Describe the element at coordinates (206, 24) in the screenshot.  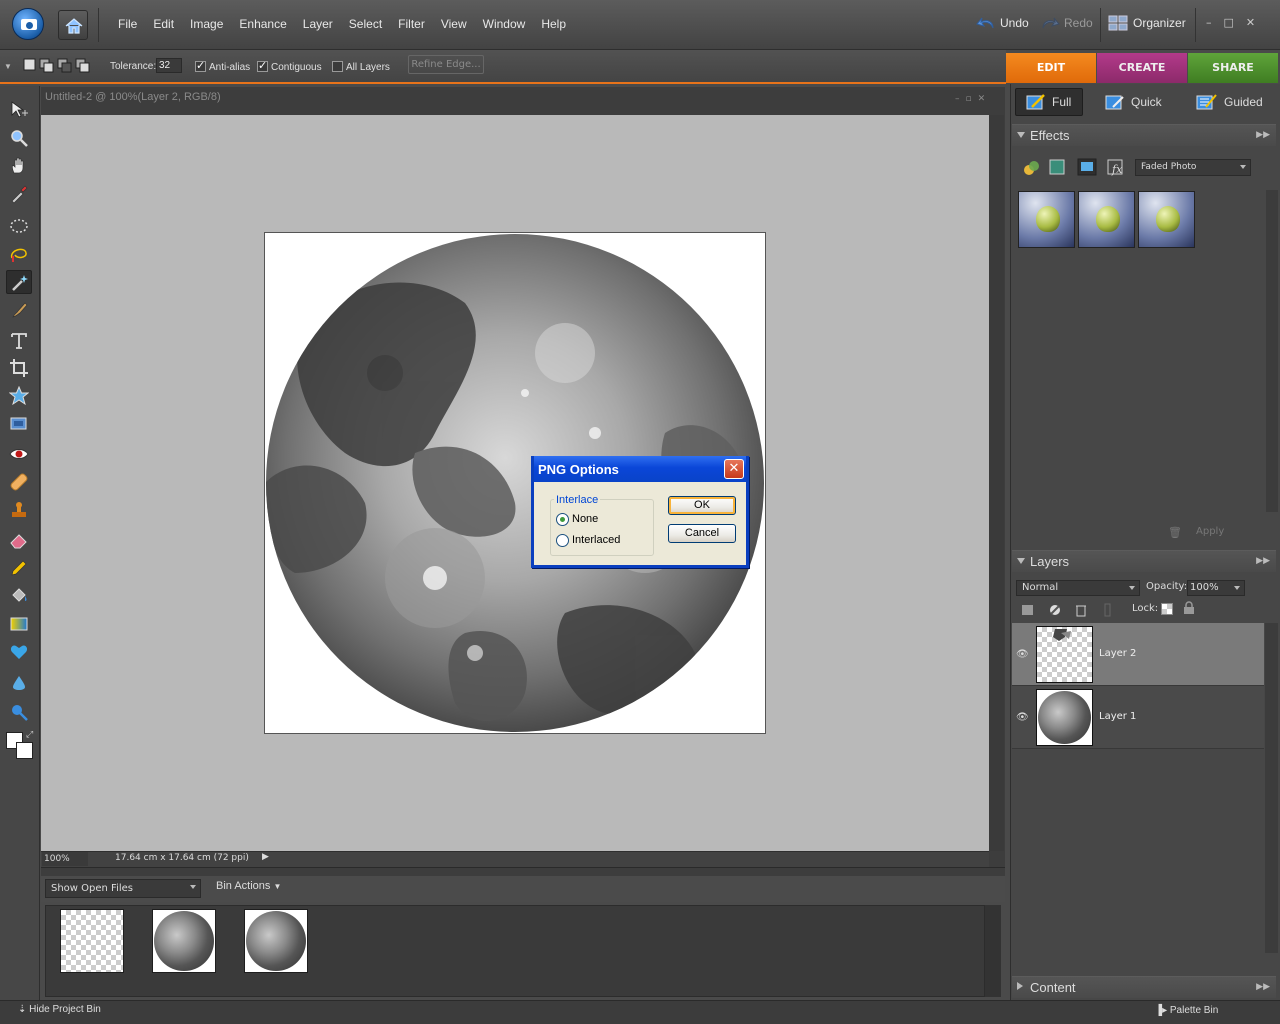
I see `menu-image: Image` at that location.